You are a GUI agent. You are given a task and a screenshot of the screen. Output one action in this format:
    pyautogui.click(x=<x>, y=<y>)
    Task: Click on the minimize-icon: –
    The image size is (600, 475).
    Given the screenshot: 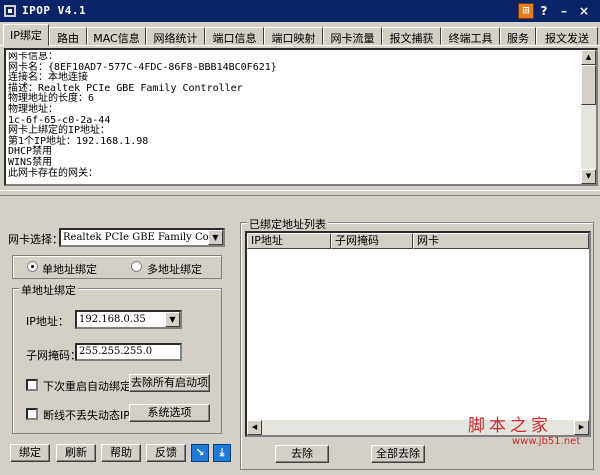 What is the action you would take?
    pyautogui.click(x=564, y=11)
    